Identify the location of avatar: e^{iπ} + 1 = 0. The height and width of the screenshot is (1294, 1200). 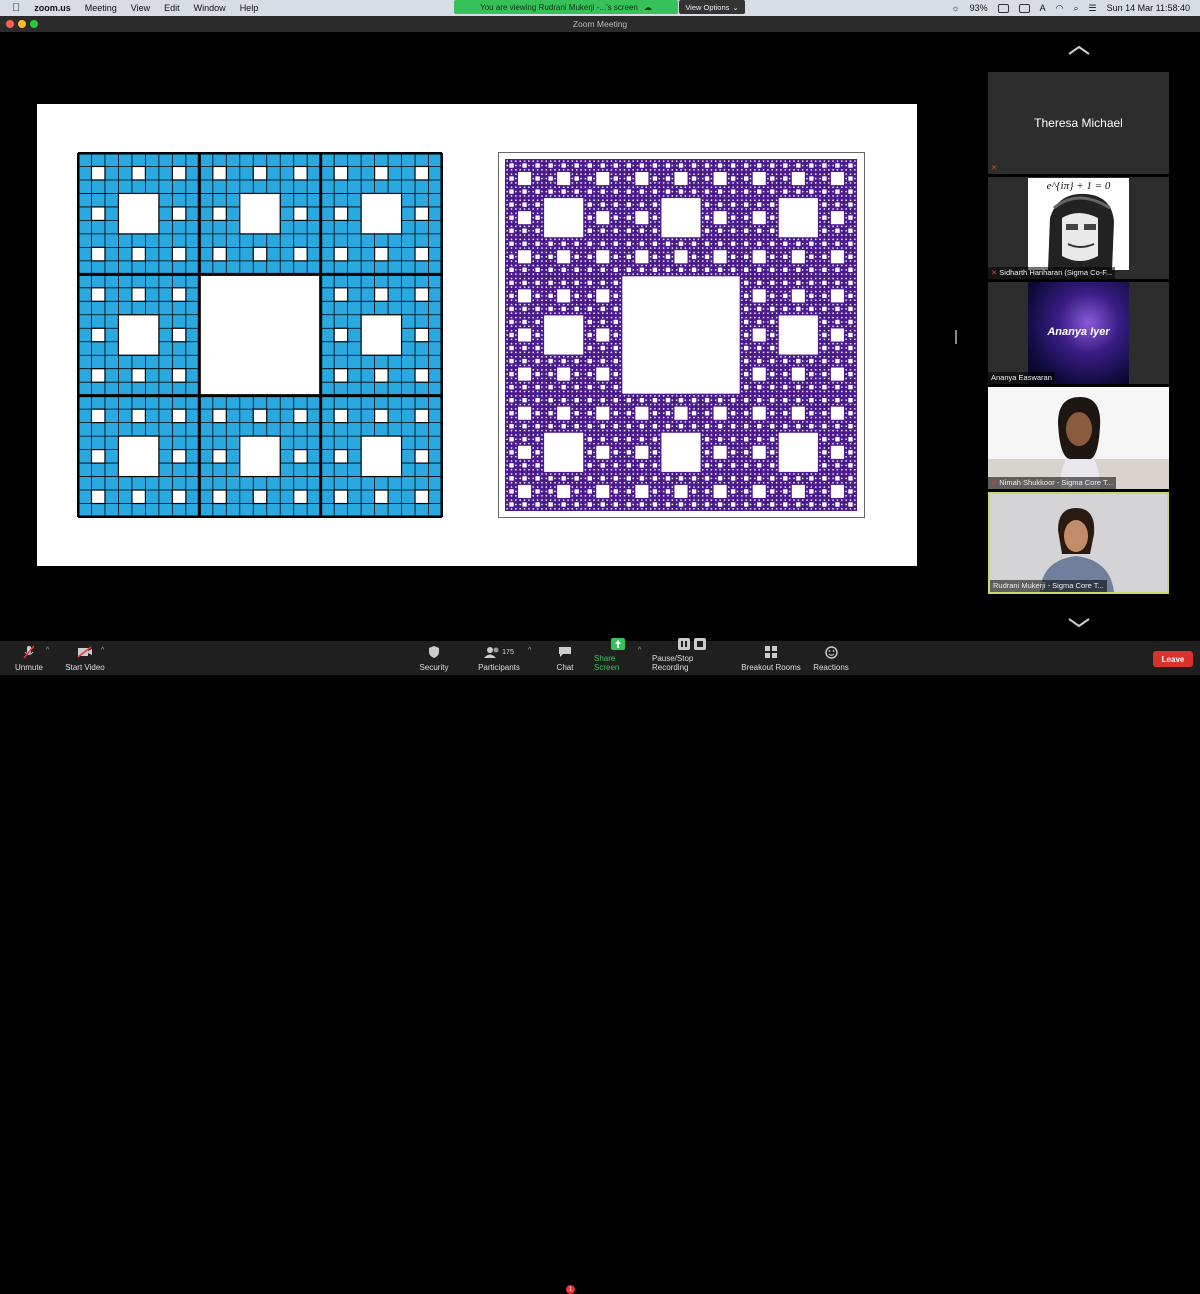
(1078, 224).